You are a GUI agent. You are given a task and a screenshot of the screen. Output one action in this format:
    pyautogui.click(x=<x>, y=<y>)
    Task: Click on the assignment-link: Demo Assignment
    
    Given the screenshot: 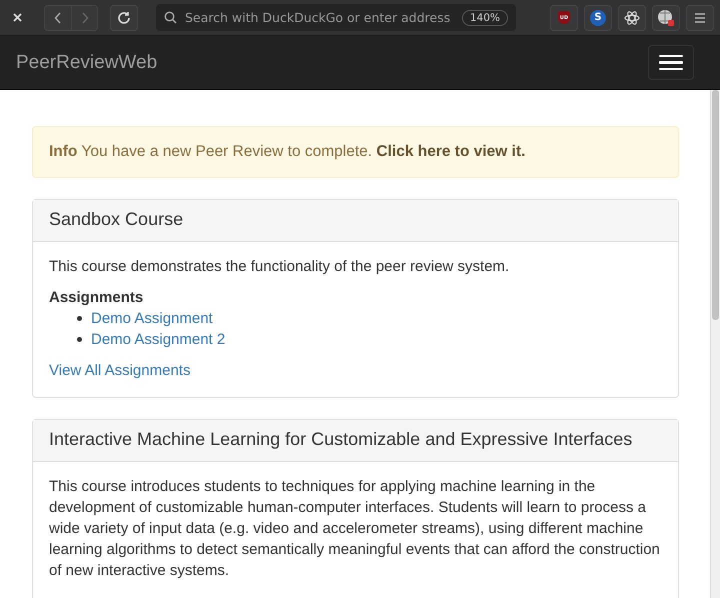 What is the action you would take?
    pyautogui.click(x=152, y=318)
    